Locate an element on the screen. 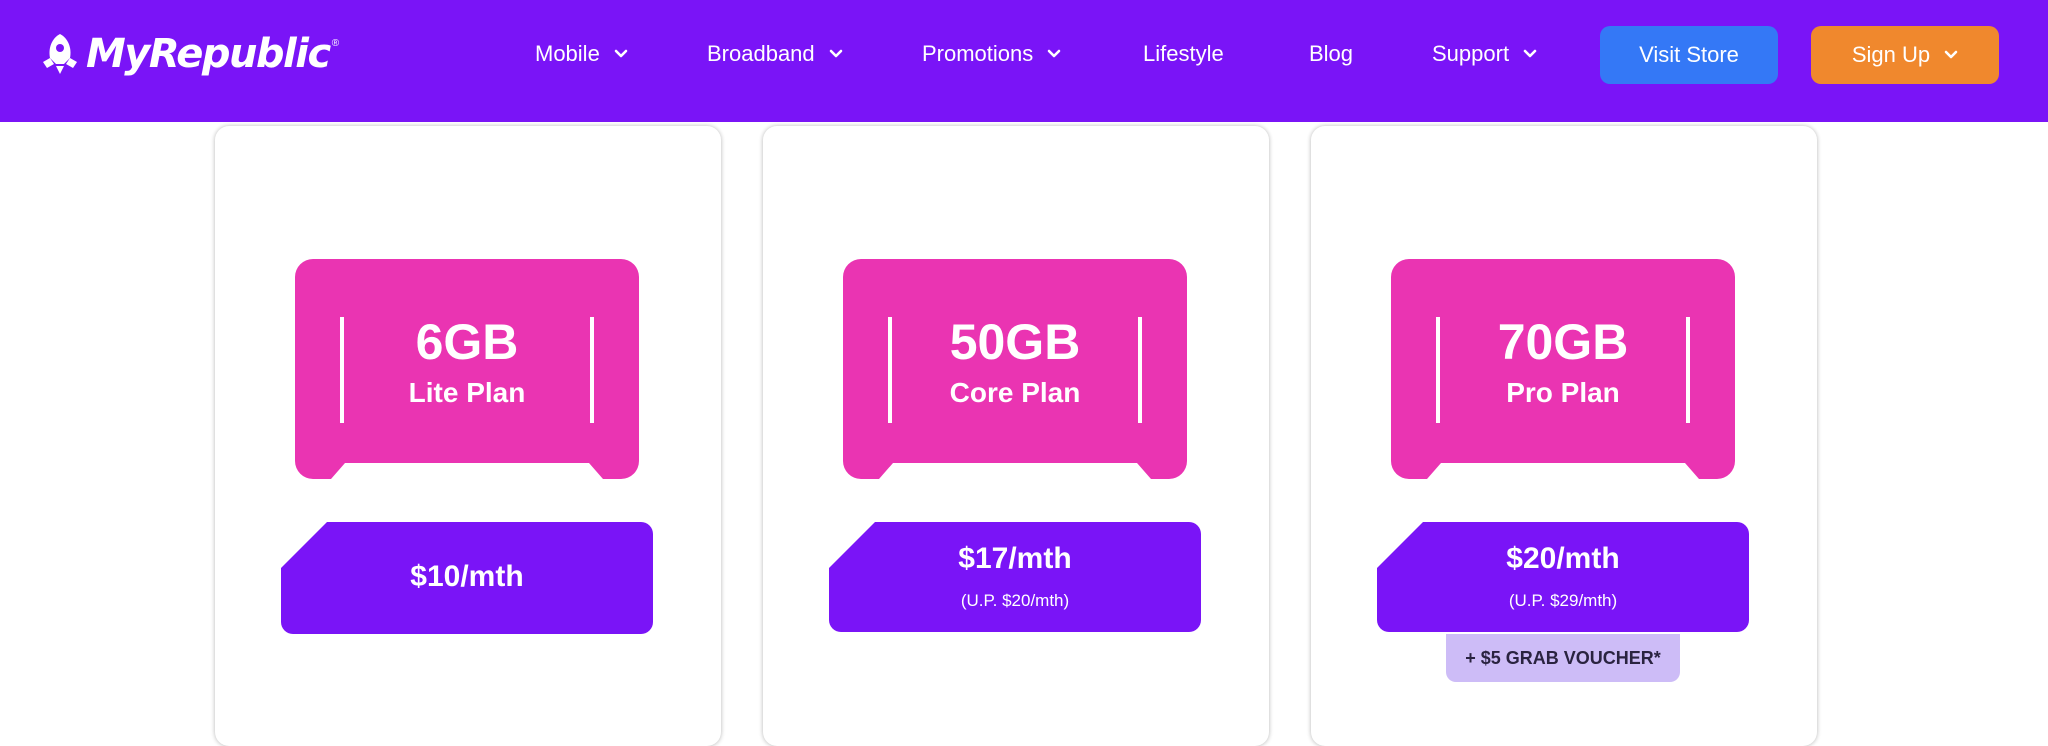 The image size is (2048, 746). sim-card-graphic: 70GB Pro Plan is located at coordinates (1563, 369).